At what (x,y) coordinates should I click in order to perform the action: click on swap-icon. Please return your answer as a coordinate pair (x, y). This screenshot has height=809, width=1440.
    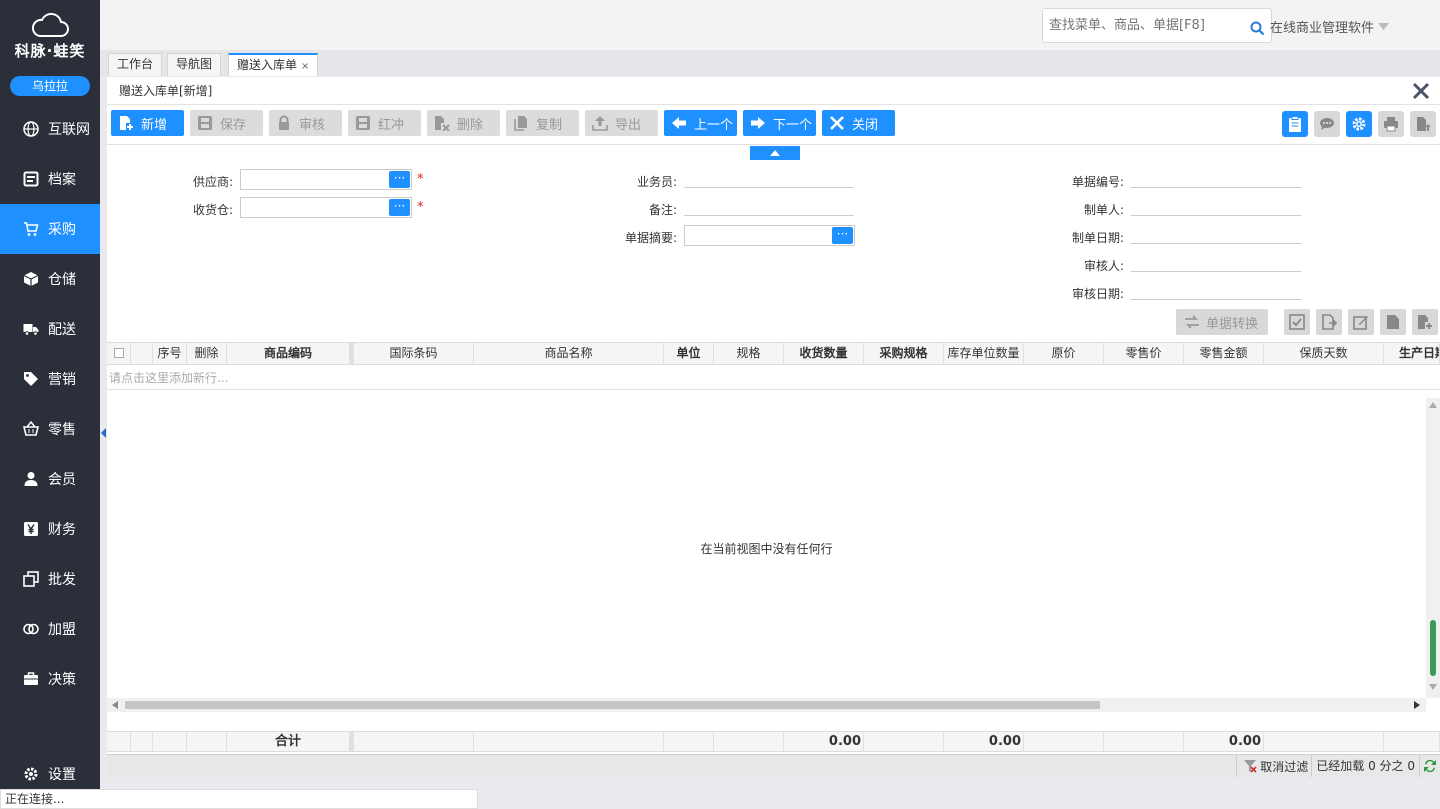
    Looking at the image, I should click on (1192, 322).